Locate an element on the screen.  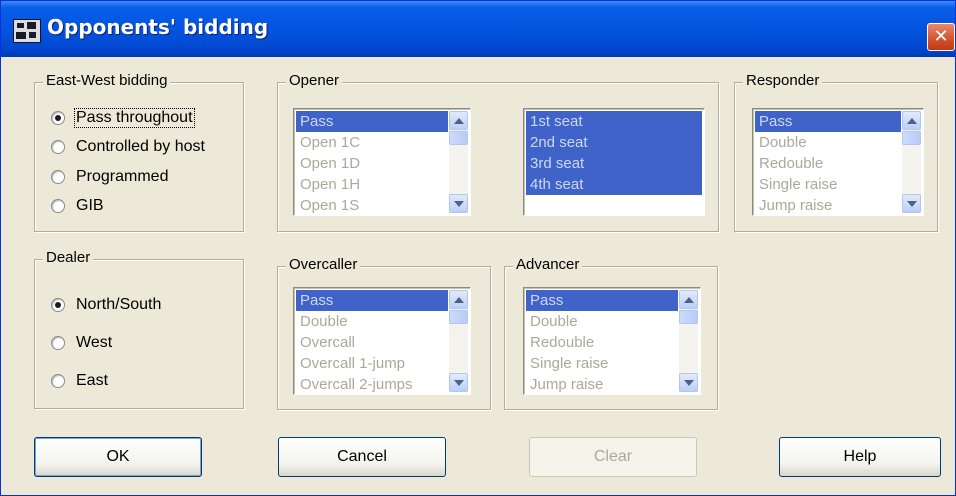
window-title: Opponents' bidding is located at coordinates (158, 27).